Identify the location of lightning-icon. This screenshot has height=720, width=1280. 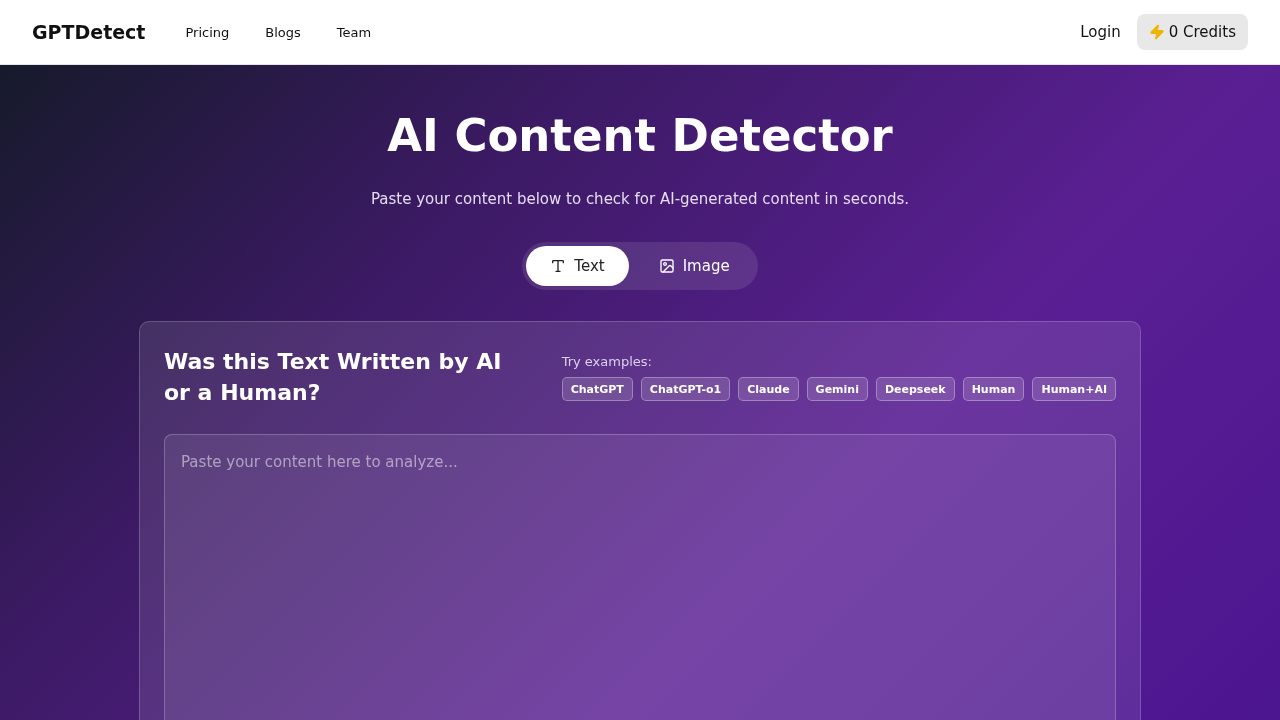
(1156, 32).